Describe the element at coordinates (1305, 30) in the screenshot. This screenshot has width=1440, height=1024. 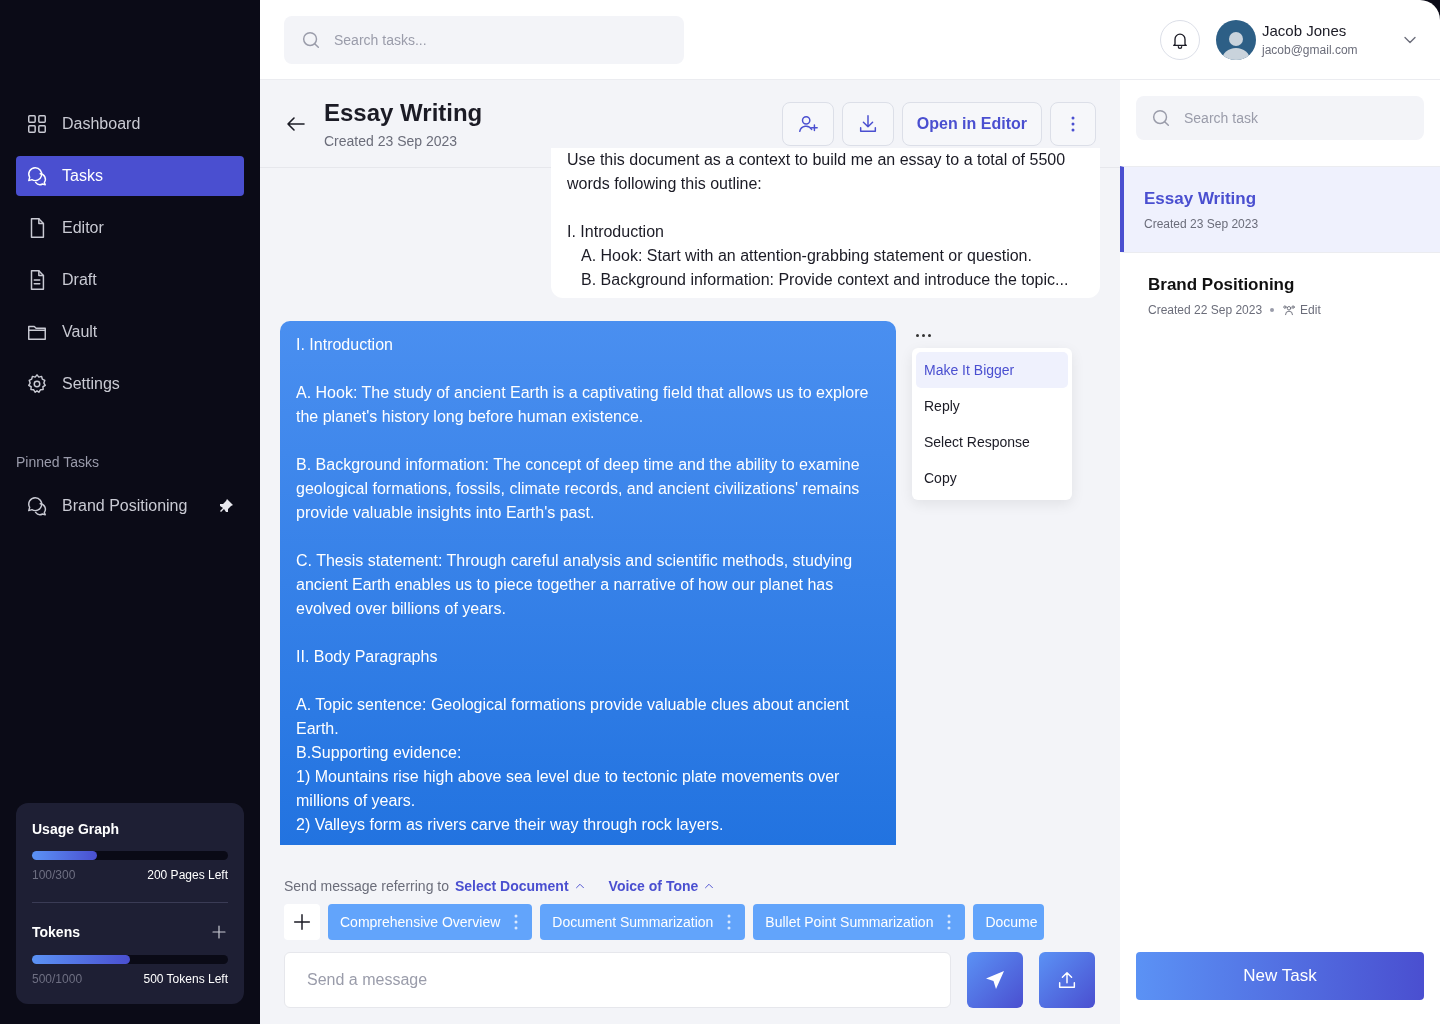
I see `user-name: Jacob Jones` at that location.